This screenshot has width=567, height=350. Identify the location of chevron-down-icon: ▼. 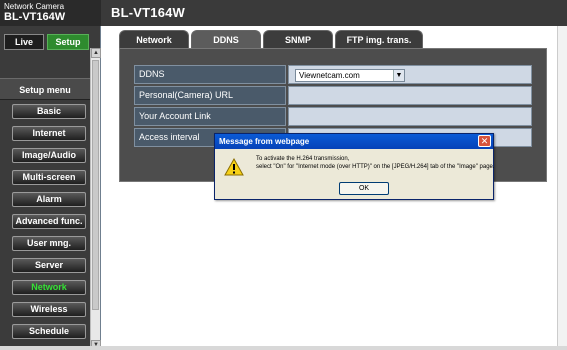
(398, 75).